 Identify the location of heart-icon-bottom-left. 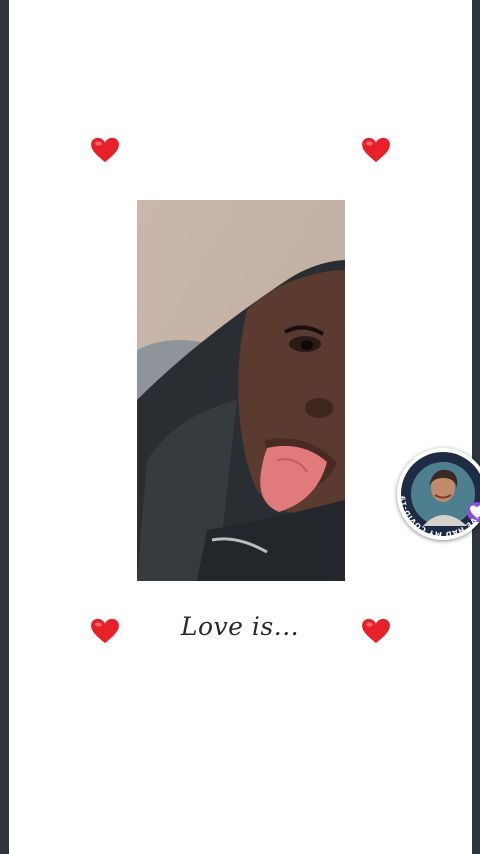
(105, 631).